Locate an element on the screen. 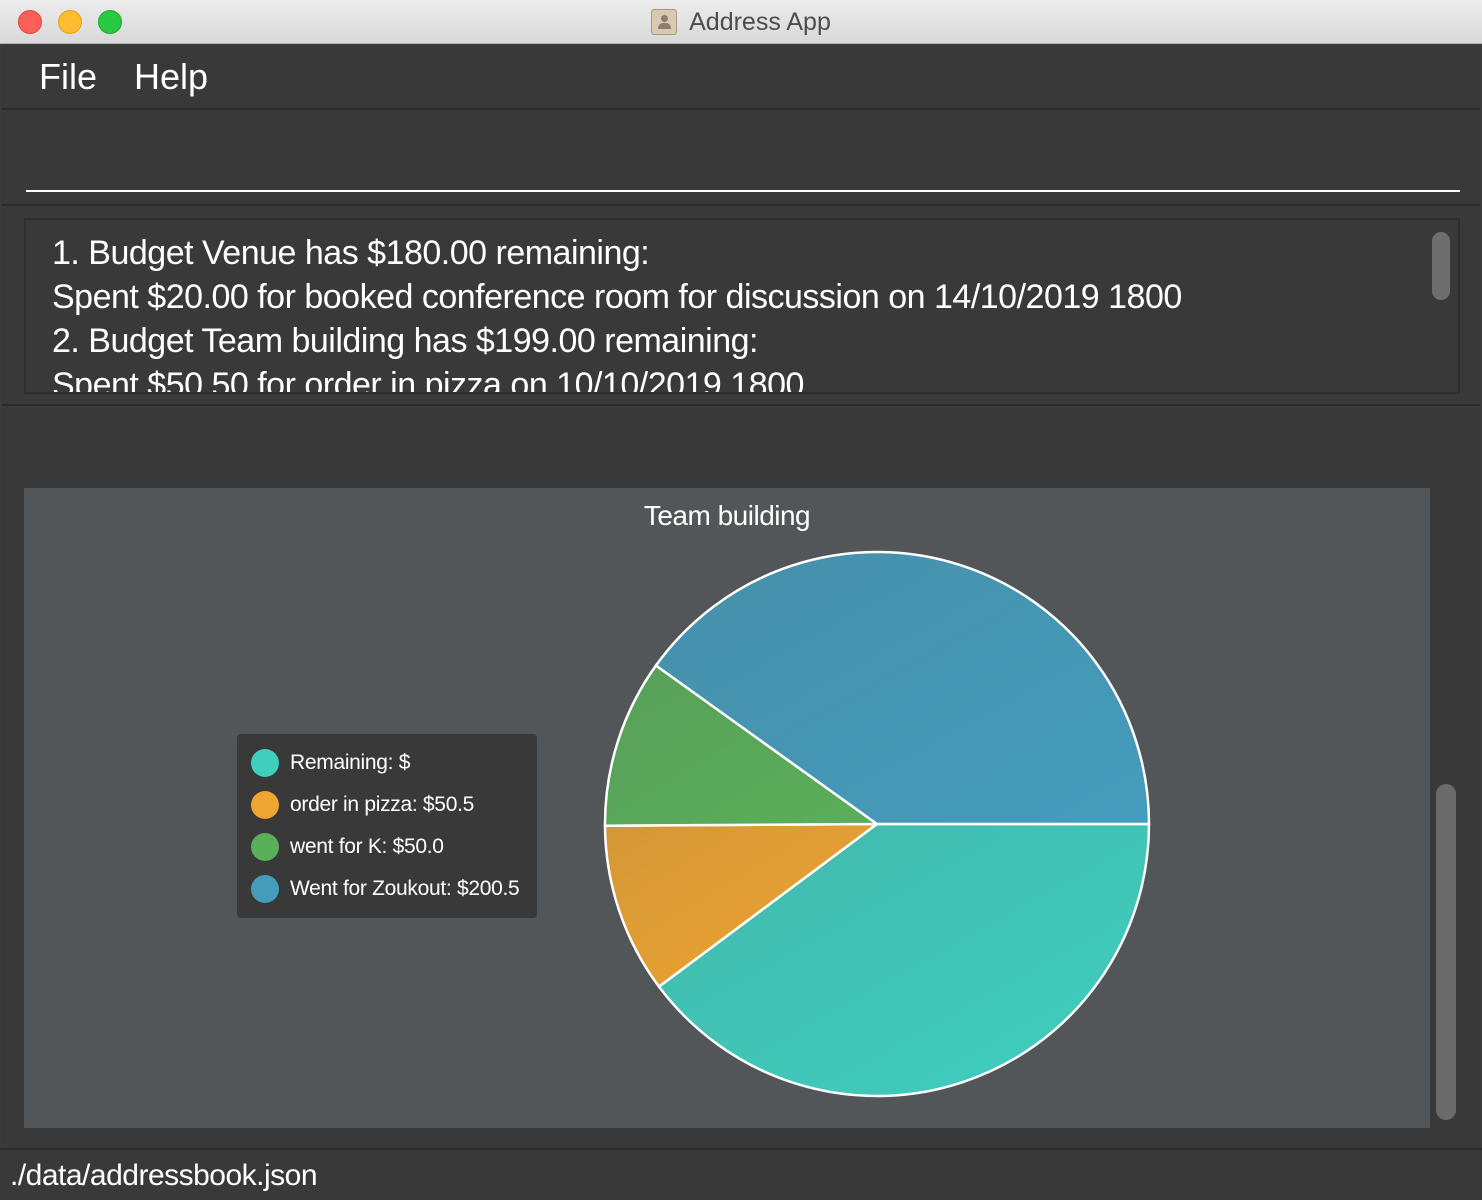 The image size is (1482, 1200). legend-label: went for K: $50.0 is located at coordinates (367, 846).